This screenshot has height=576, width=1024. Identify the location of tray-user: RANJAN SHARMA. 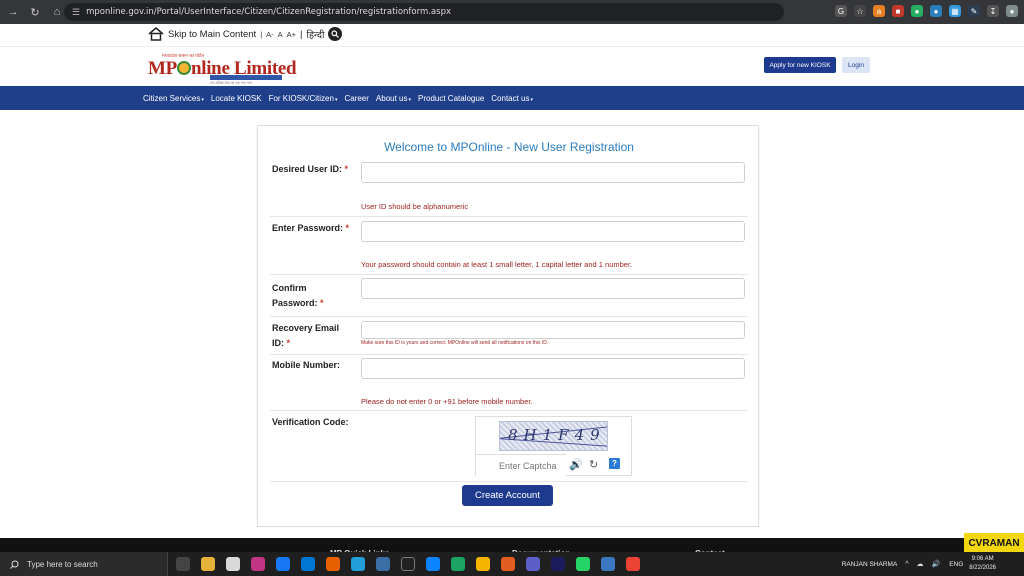
(869, 564).